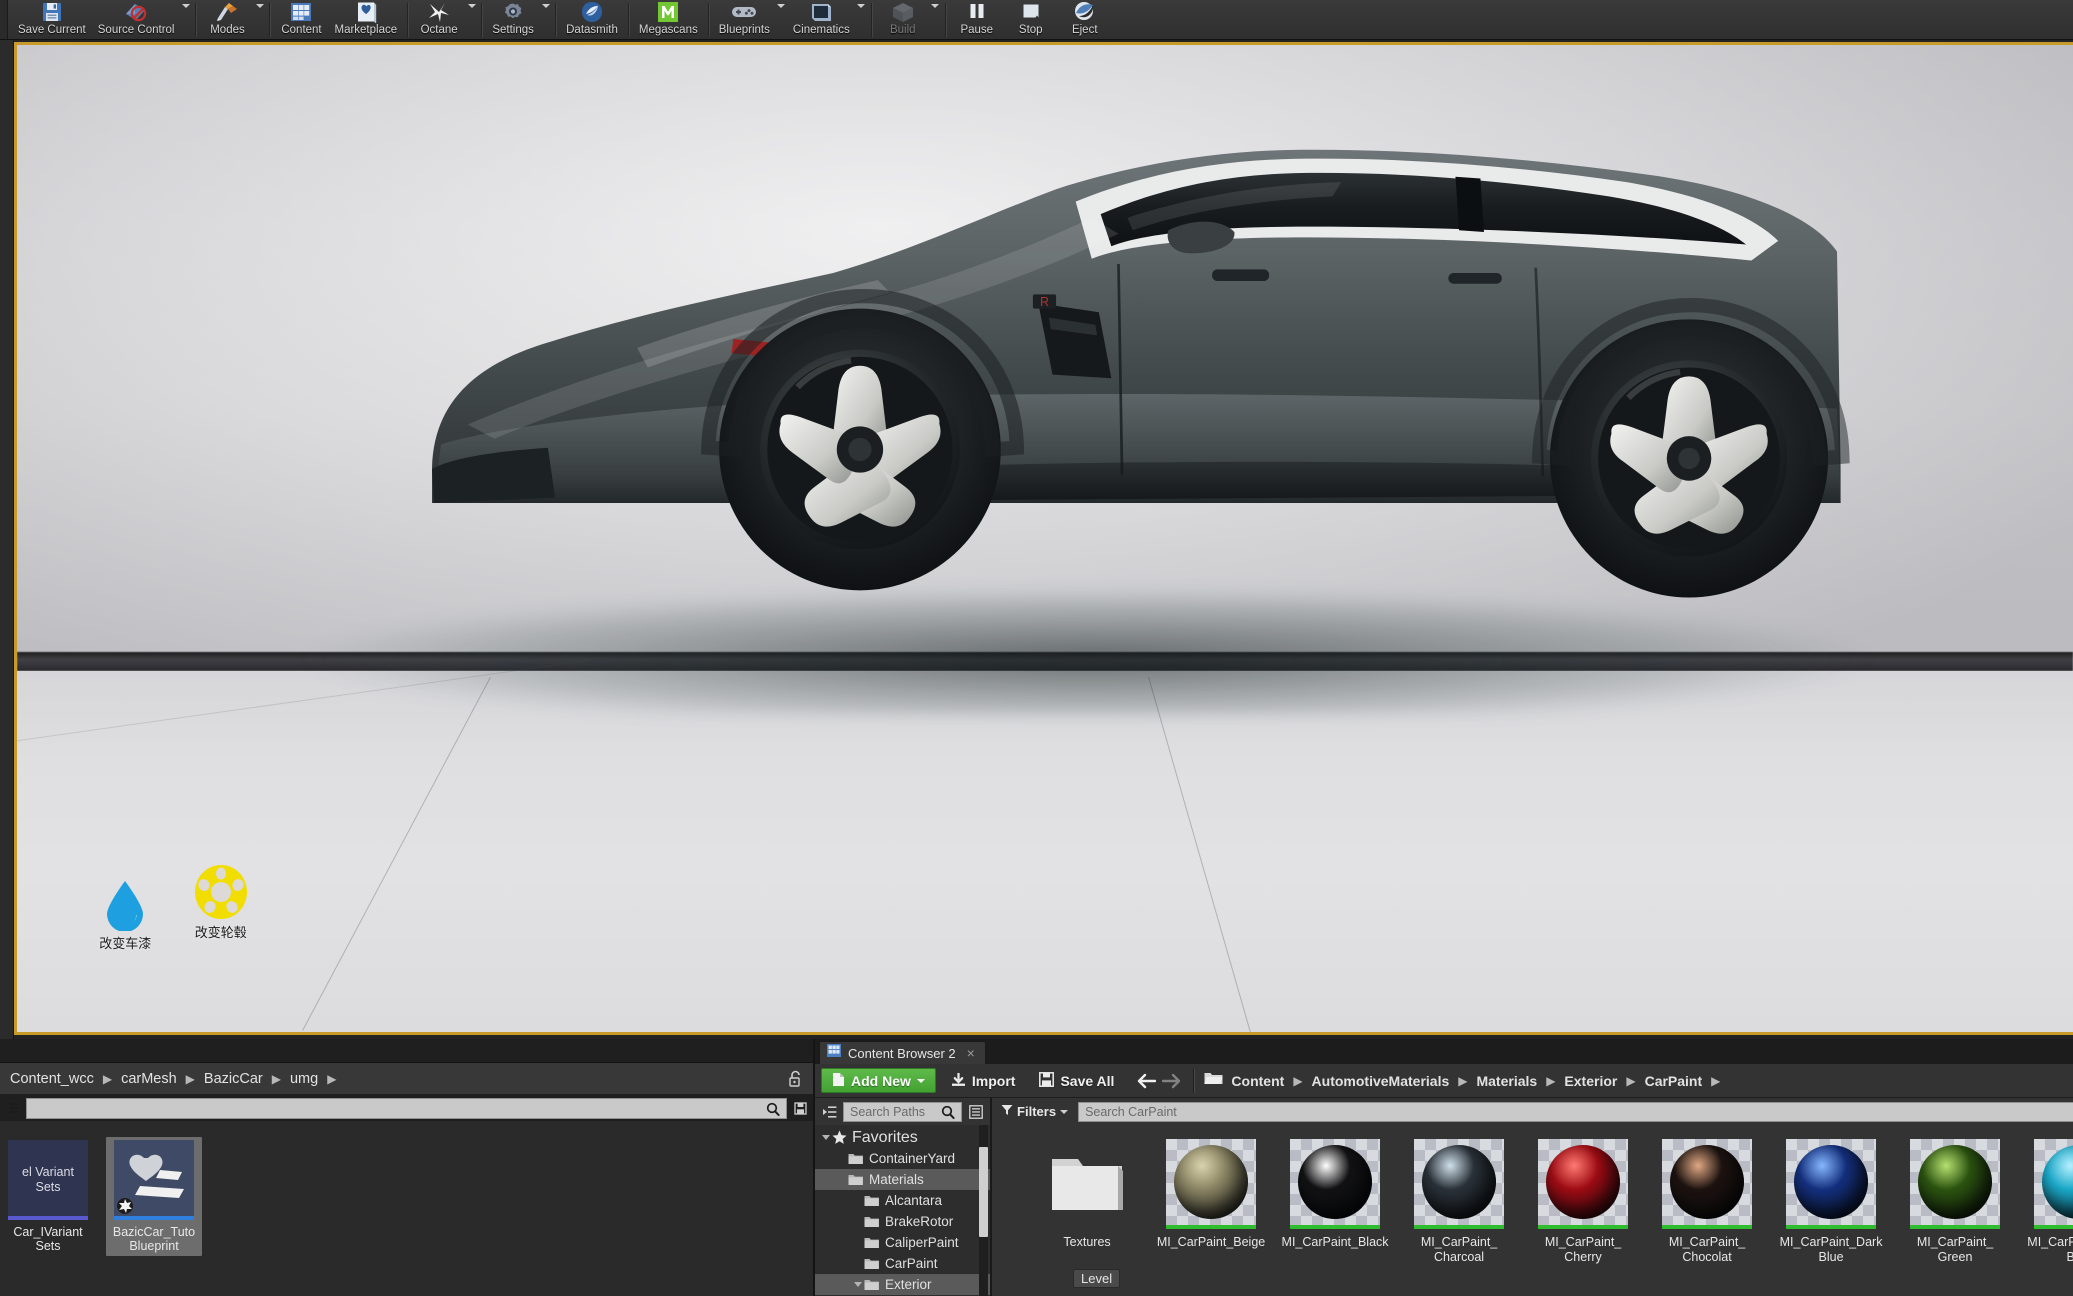 The width and height of the screenshot is (2073, 1296). What do you see at coordinates (366, 12) in the screenshot?
I see `marketplace-icon` at bounding box center [366, 12].